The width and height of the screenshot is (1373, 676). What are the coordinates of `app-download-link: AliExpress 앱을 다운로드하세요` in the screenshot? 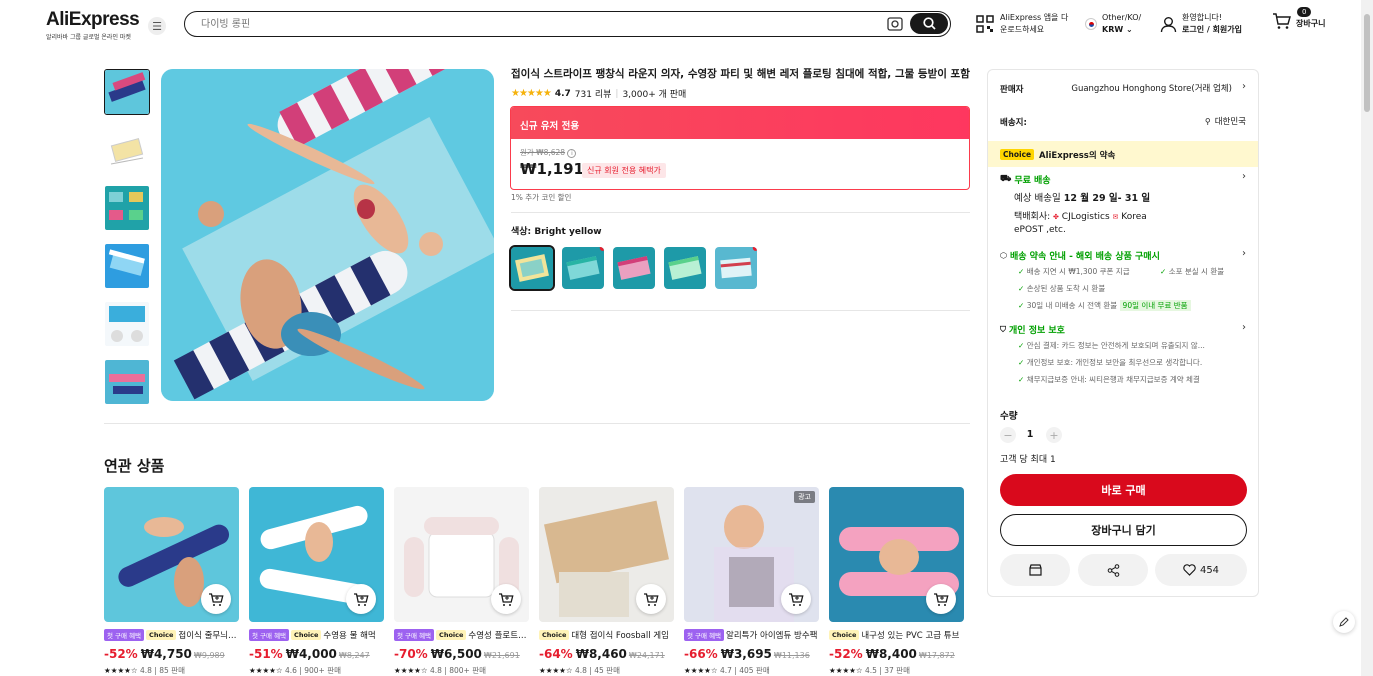 It's located at (1022, 24).